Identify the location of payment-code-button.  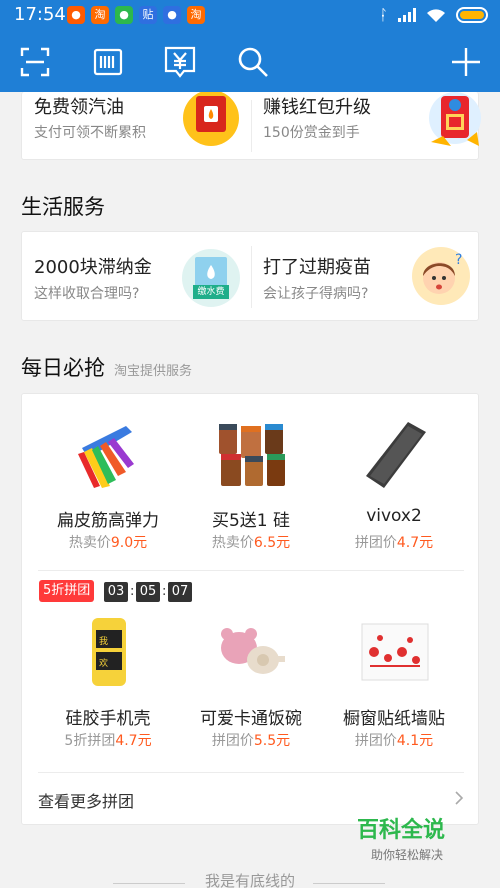
(180, 62).